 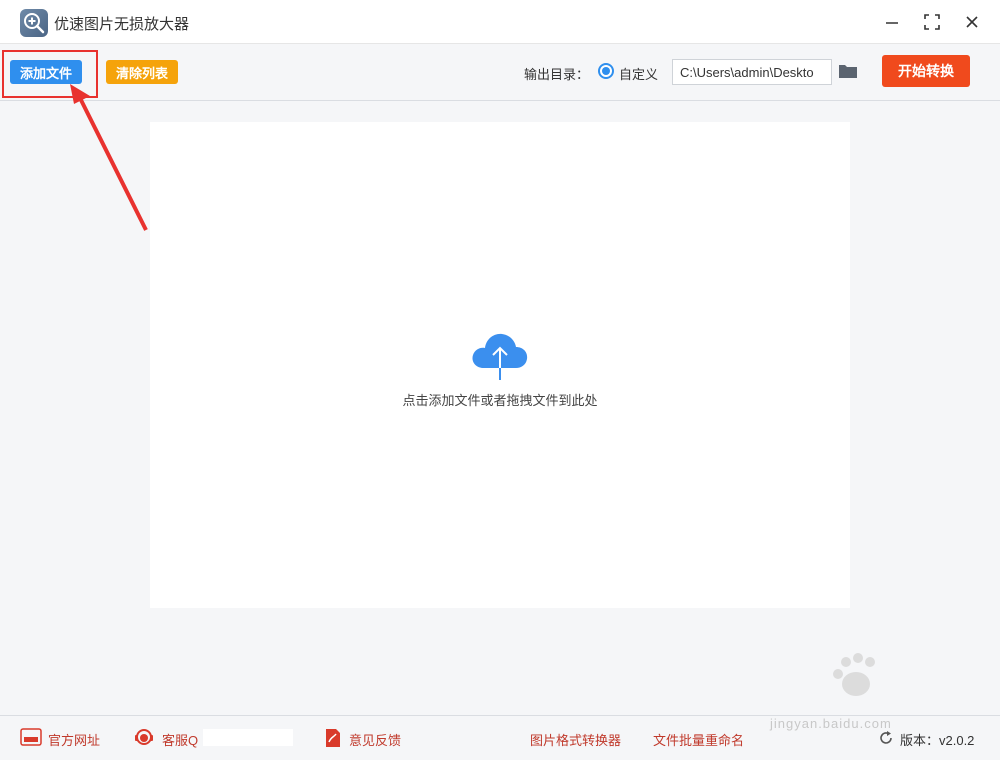 What do you see at coordinates (109, 157) in the screenshot?
I see `annotation-arrow` at bounding box center [109, 157].